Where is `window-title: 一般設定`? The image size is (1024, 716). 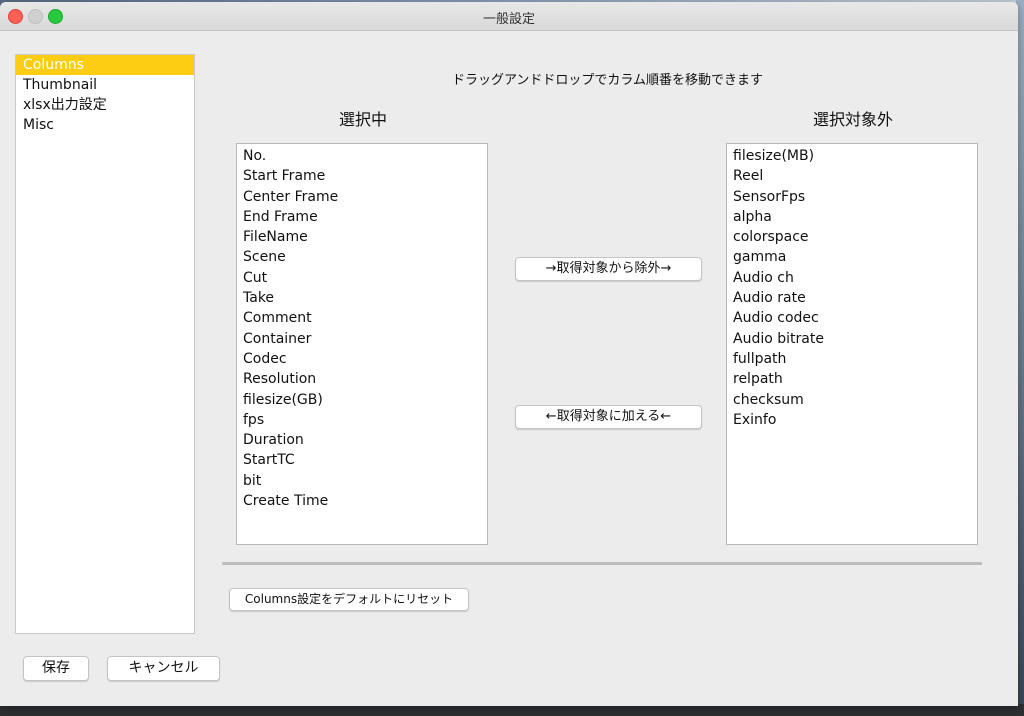
window-title: 一般設定 is located at coordinates (508, 19).